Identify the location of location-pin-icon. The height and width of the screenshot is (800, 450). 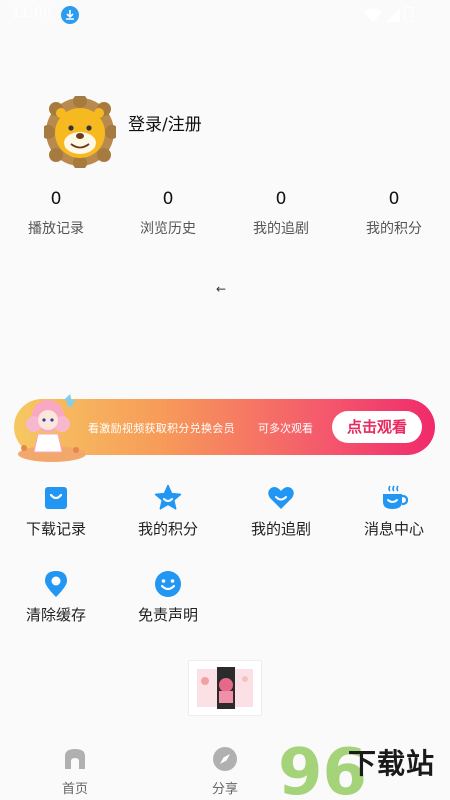
(56, 584).